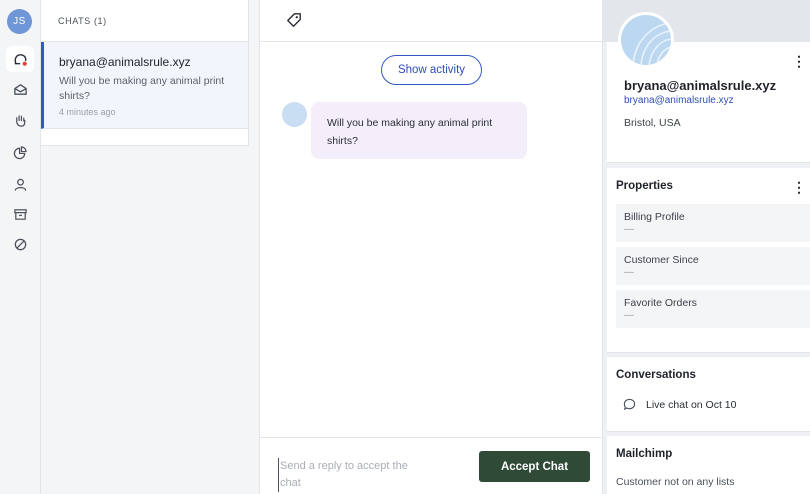 This screenshot has width=810, height=494. I want to click on pie-chart-icon, so click(20, 152).